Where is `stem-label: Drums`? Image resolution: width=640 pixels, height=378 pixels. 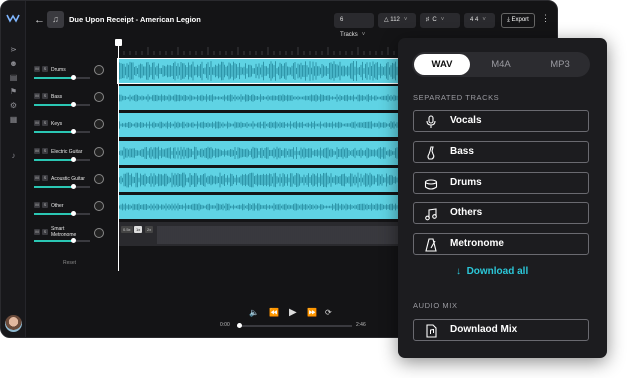 stem-label: Drums is located at coordinates (466, 182).